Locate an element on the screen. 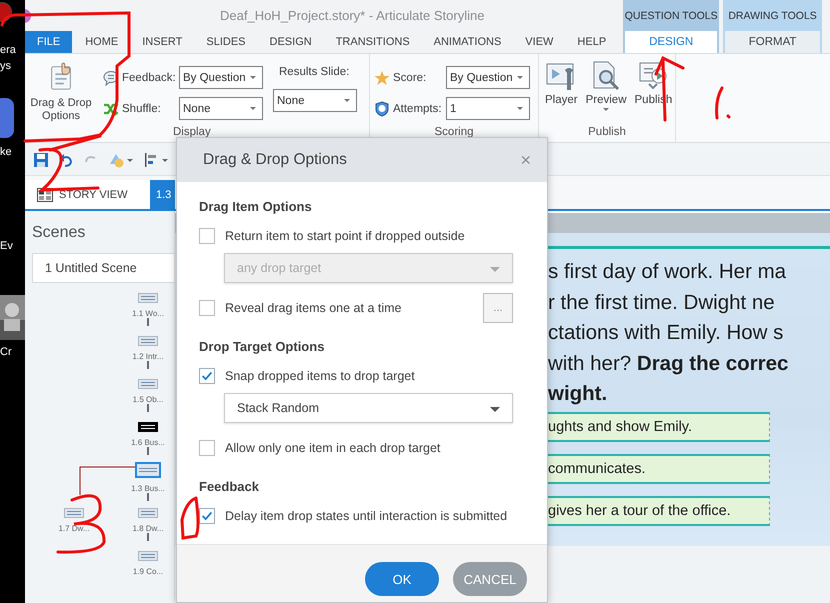 Image resolution: width=830 pixels, height=603 pixels. shuffle-dropdown: None is located at coordinates (221, 108).